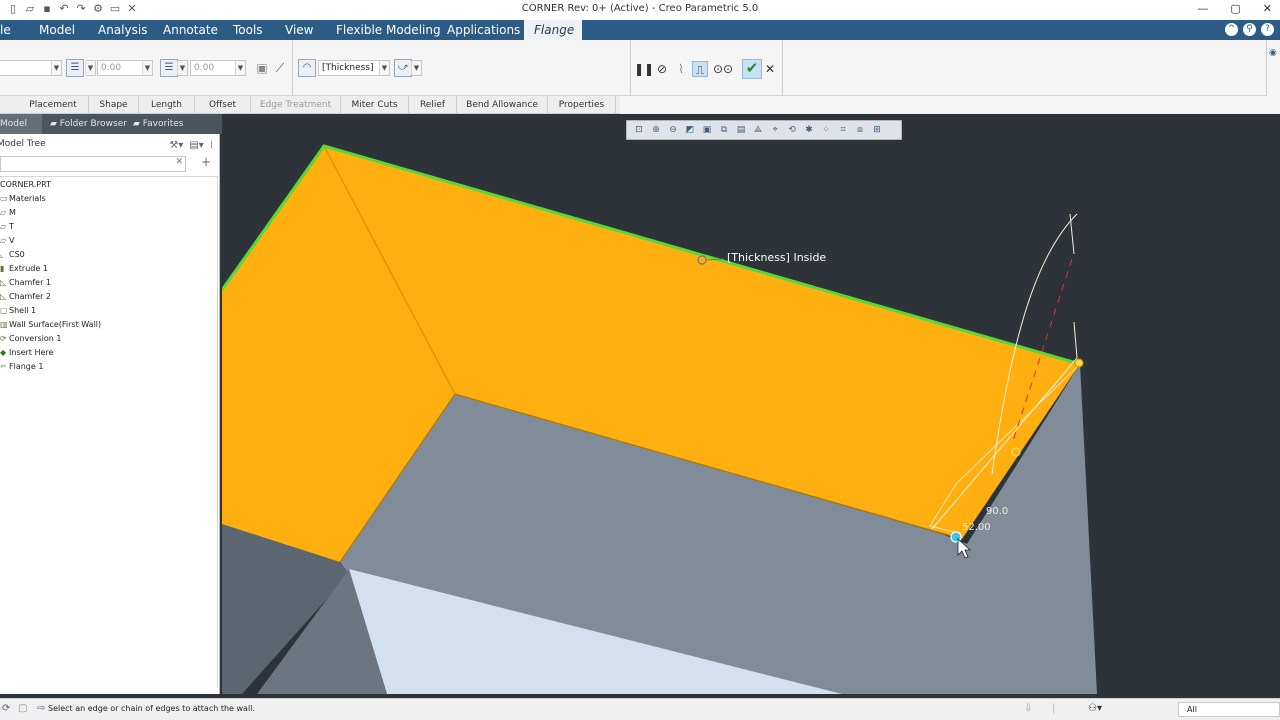  What do you see at coordinates (223, 105) in the screenshot?
I see `slide-tab-offset: Offset` at bounding box center [223, 105].